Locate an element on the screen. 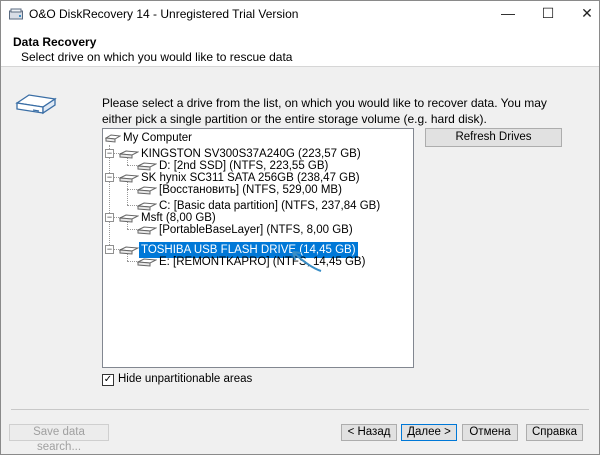 This screenshot has width=600, height=455. tree-partition: [PortableBaseLayer] (NTFS, 8,00 GB) is located at coordinates (246, 230).